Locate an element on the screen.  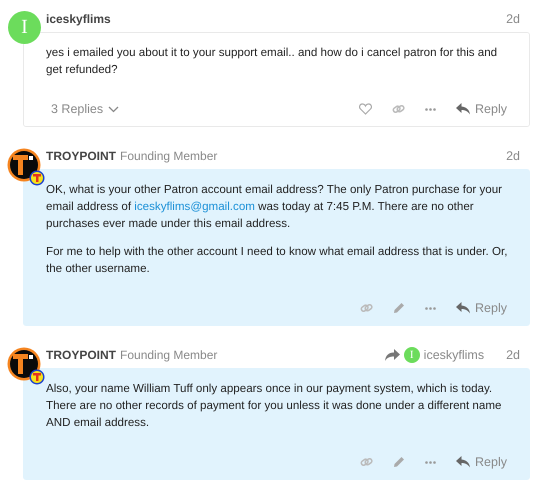
post-text: For me to help with the other account I need to know what email address that is under. Or, the other username. is located at coordinates (277, 260).